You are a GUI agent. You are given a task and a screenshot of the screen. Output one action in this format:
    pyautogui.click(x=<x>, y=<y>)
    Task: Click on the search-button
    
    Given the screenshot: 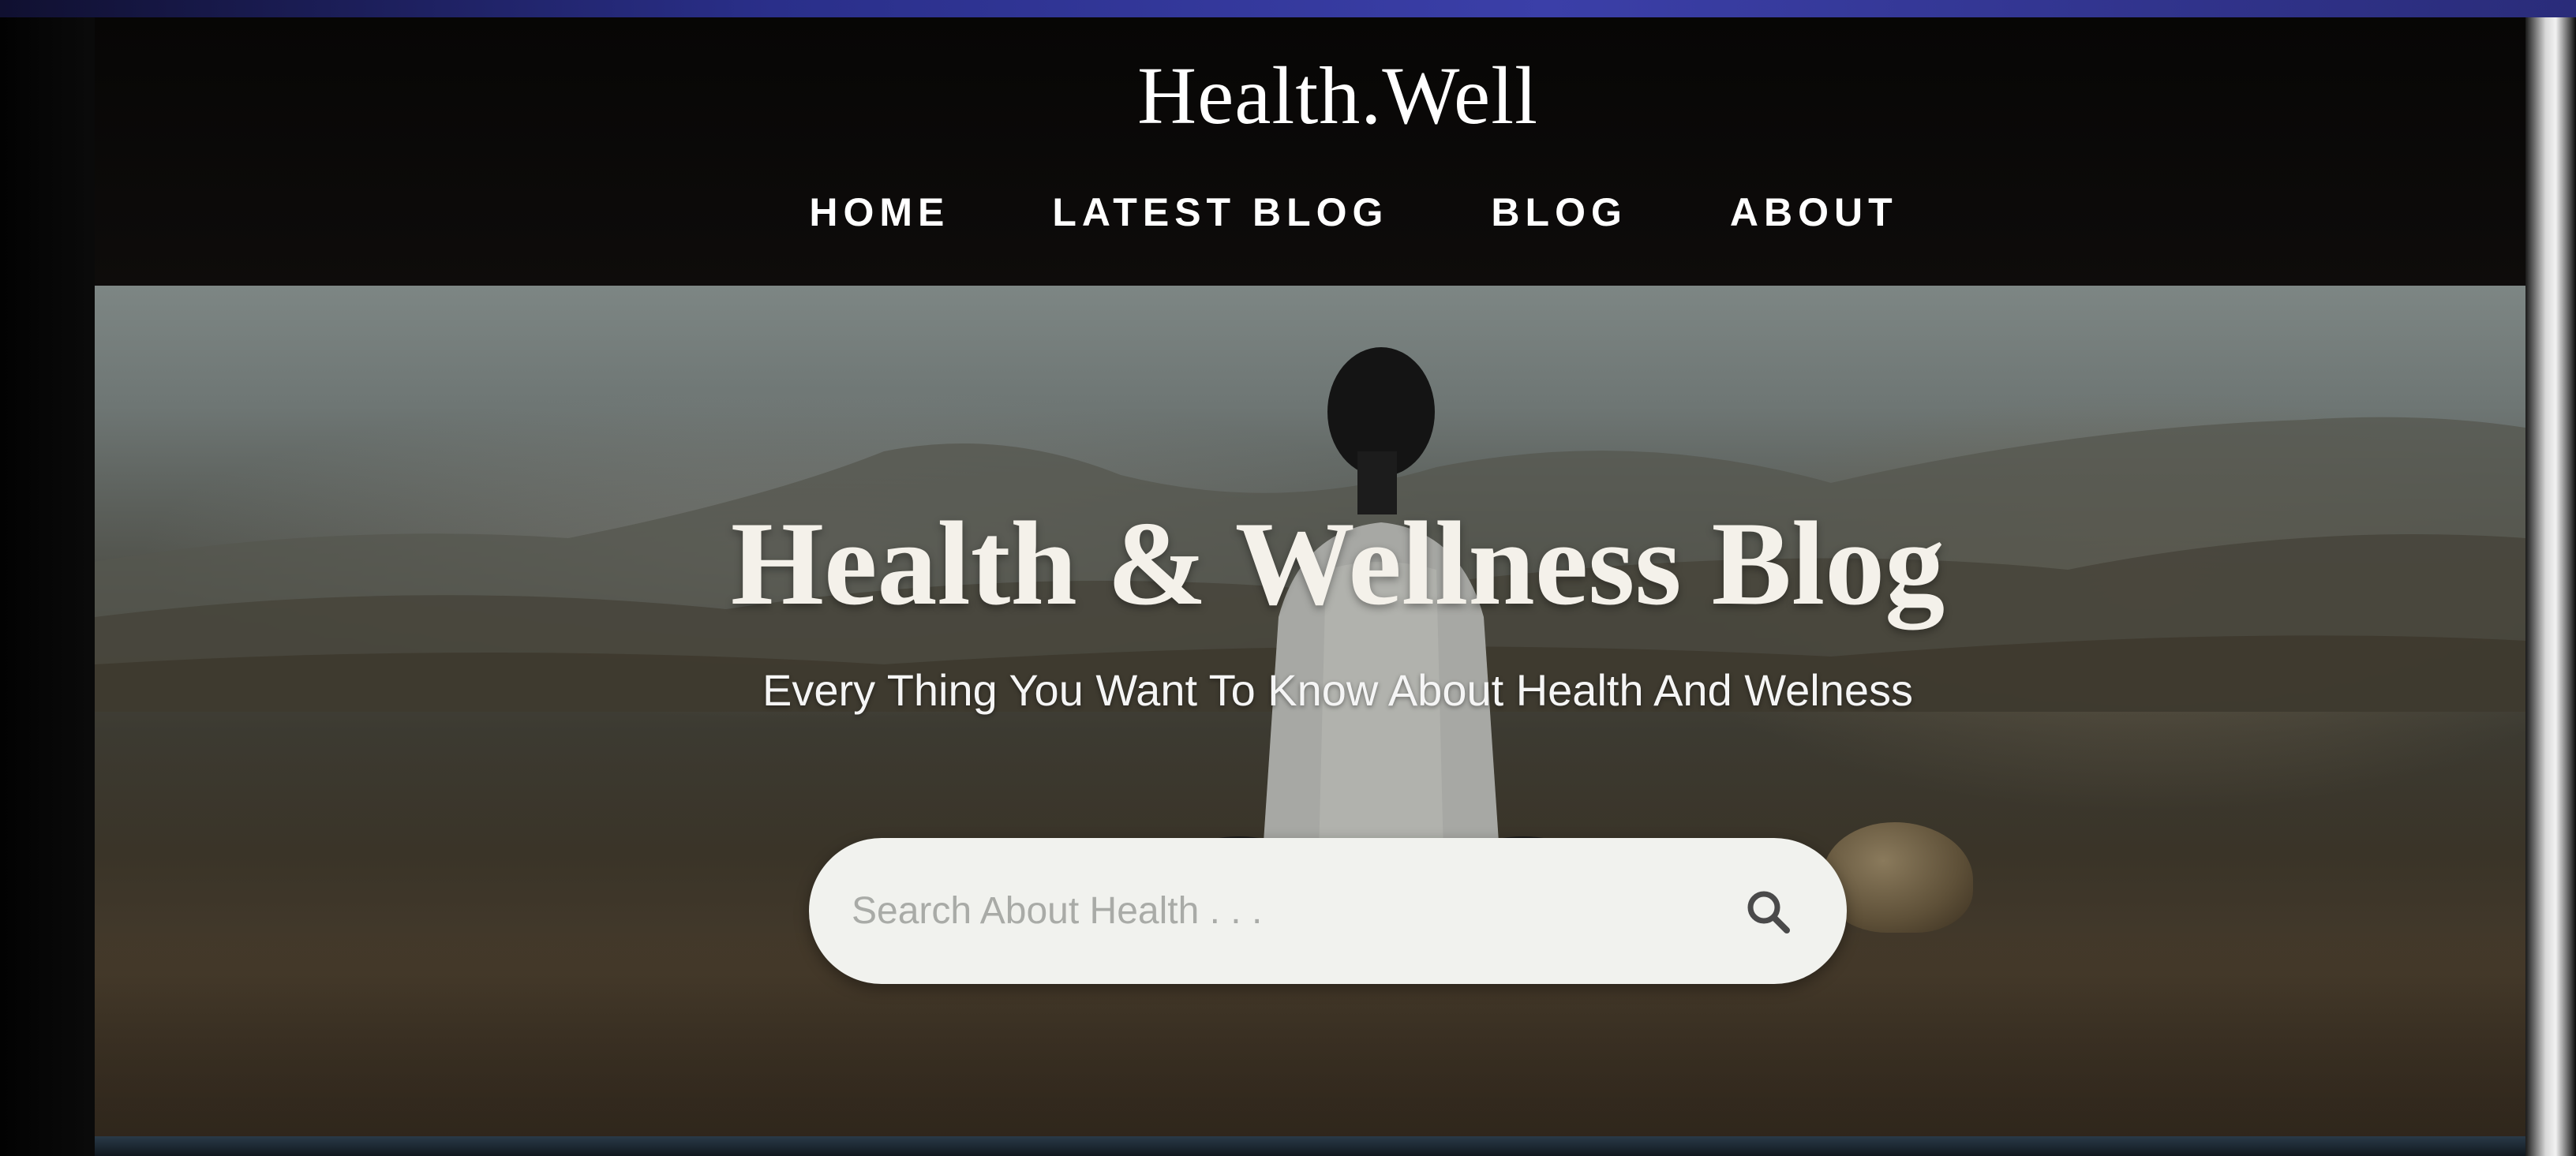 What is the action you would take?
    pyautogui.click(x=1767, y=912)
    